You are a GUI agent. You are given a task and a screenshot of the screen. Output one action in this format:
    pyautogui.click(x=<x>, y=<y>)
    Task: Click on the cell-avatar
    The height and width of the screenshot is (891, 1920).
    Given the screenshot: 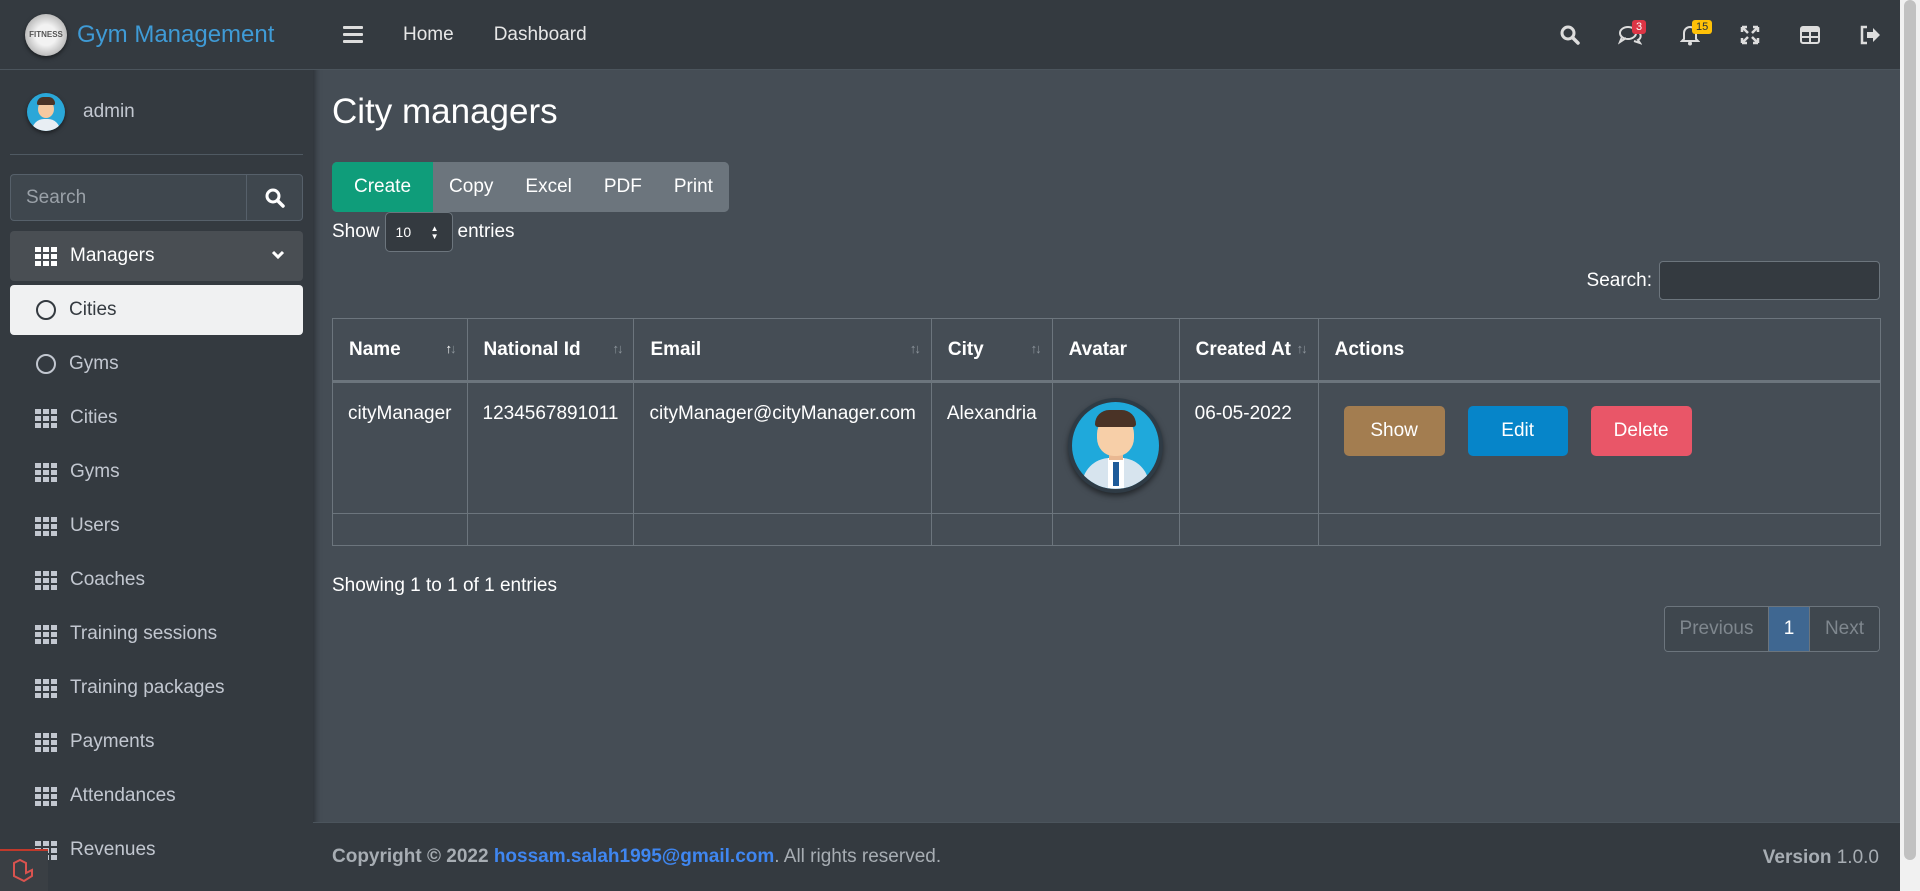 What is the action you would take?
    pyautogui.click(x=1115, y=447)
    